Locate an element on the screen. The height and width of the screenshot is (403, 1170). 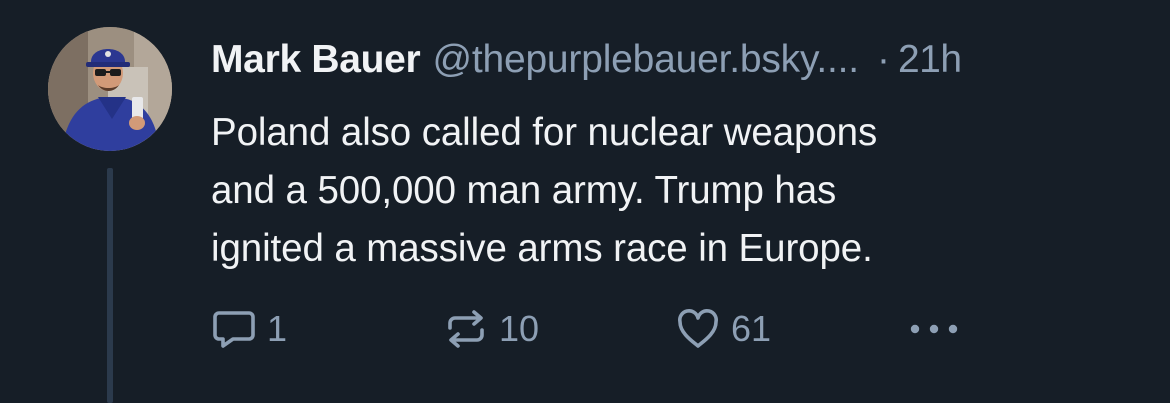
post-text-line: and a 500,000 man army. Trump has is located at coordinates (524, 190).